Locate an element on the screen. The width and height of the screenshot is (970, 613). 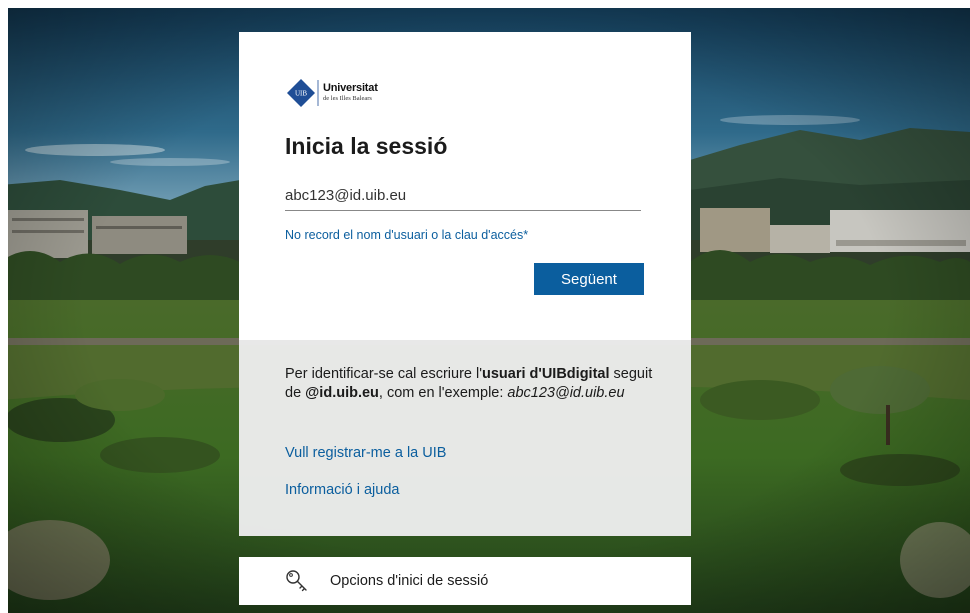
help-link: Informació i ajuda is located at coordinates (342, 490).